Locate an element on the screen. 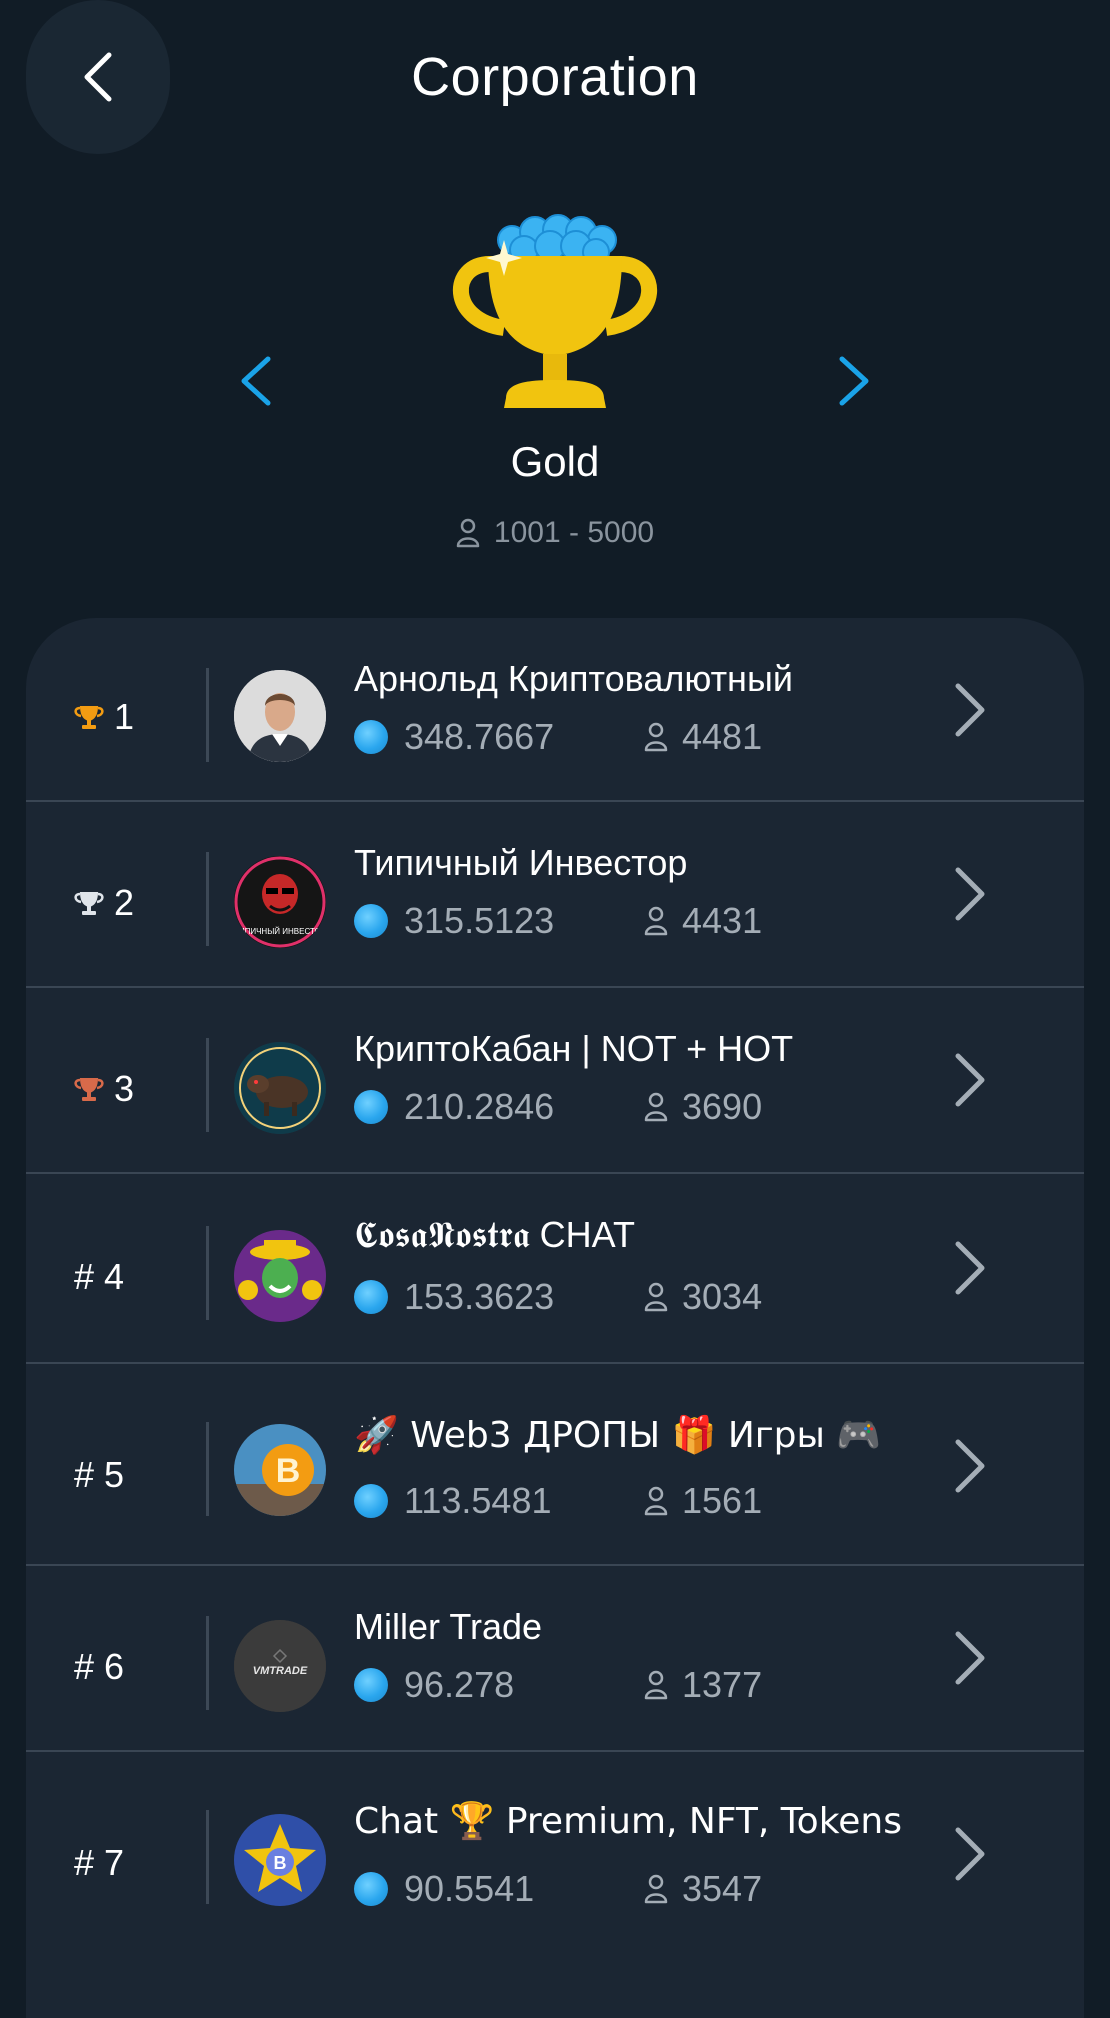 Image resolution: width=1110 pixels, height=2018 pixels. rank-badge: 1 is located at coordinates (104, 717).